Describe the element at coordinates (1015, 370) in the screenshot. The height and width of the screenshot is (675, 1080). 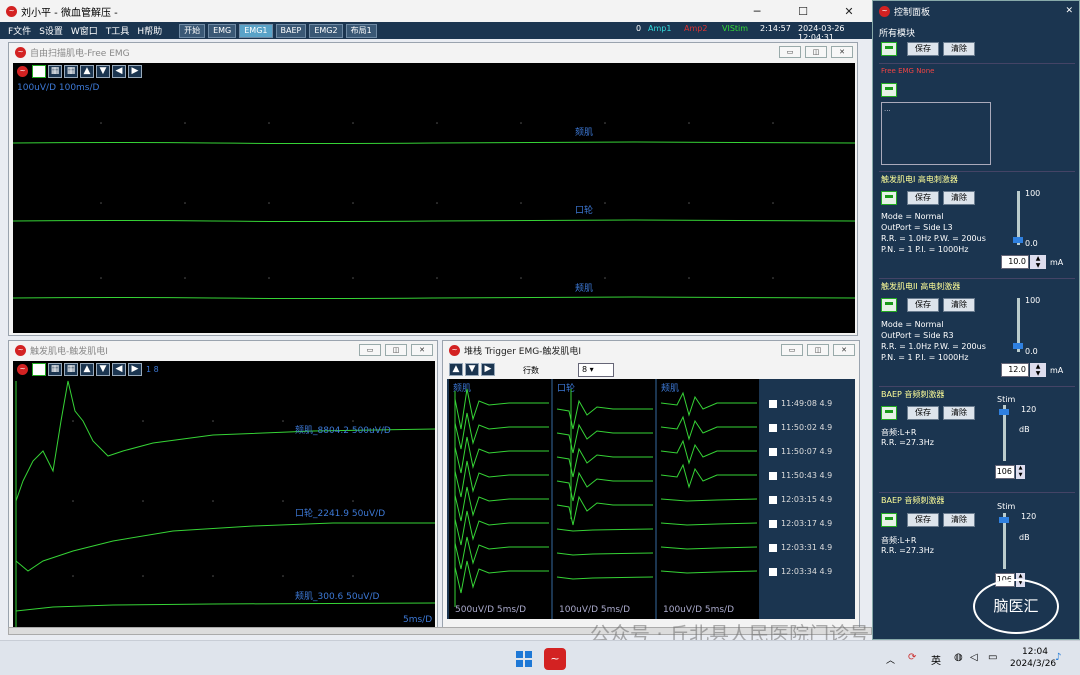
I see `stim2-value-input: 12.0` at that location.